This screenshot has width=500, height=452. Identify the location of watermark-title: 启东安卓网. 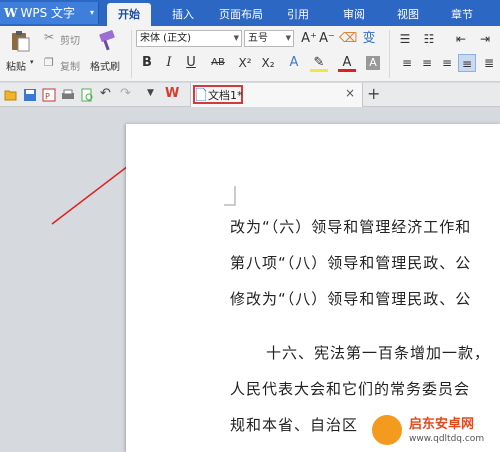
(442, 424).